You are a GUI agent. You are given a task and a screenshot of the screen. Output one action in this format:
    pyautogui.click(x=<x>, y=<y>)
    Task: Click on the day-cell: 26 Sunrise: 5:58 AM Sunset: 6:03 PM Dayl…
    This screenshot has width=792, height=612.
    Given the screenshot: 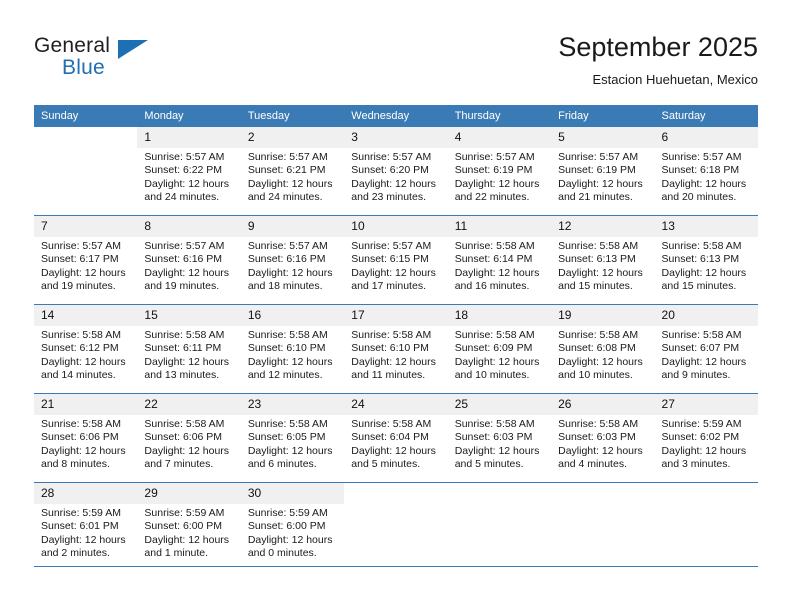 What is the action you would take?
    pyautogui.click(x=603, y=438)
    